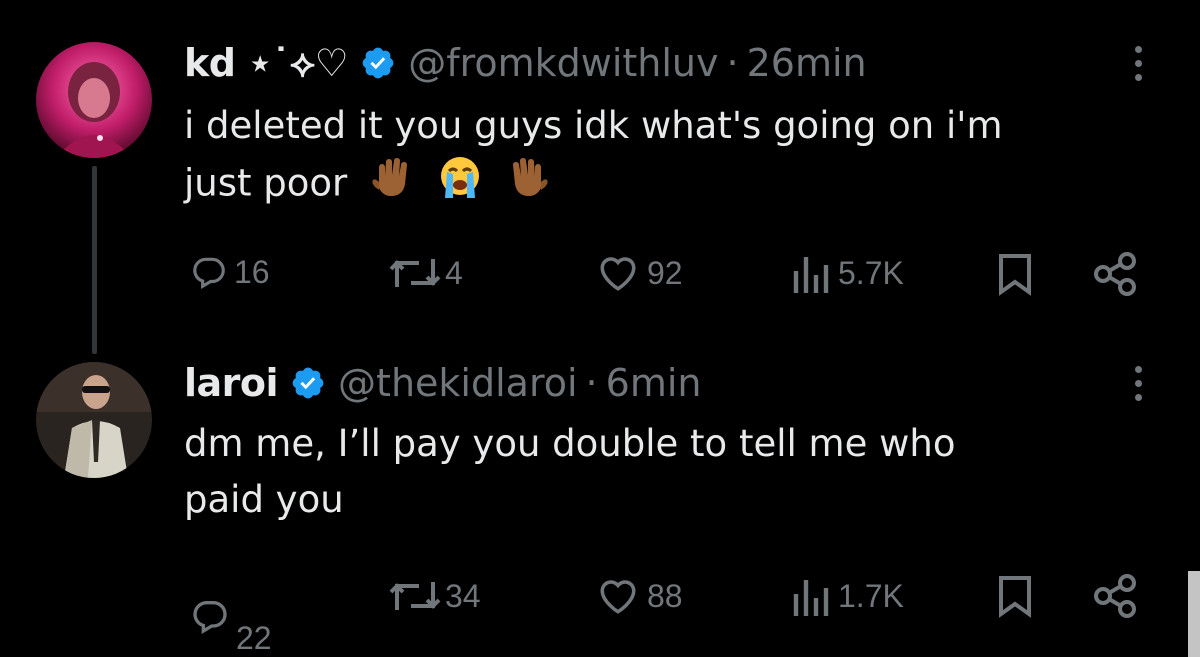 The image size is (1200, 657). I want to click on author-name: laroi, so click(231, 383).